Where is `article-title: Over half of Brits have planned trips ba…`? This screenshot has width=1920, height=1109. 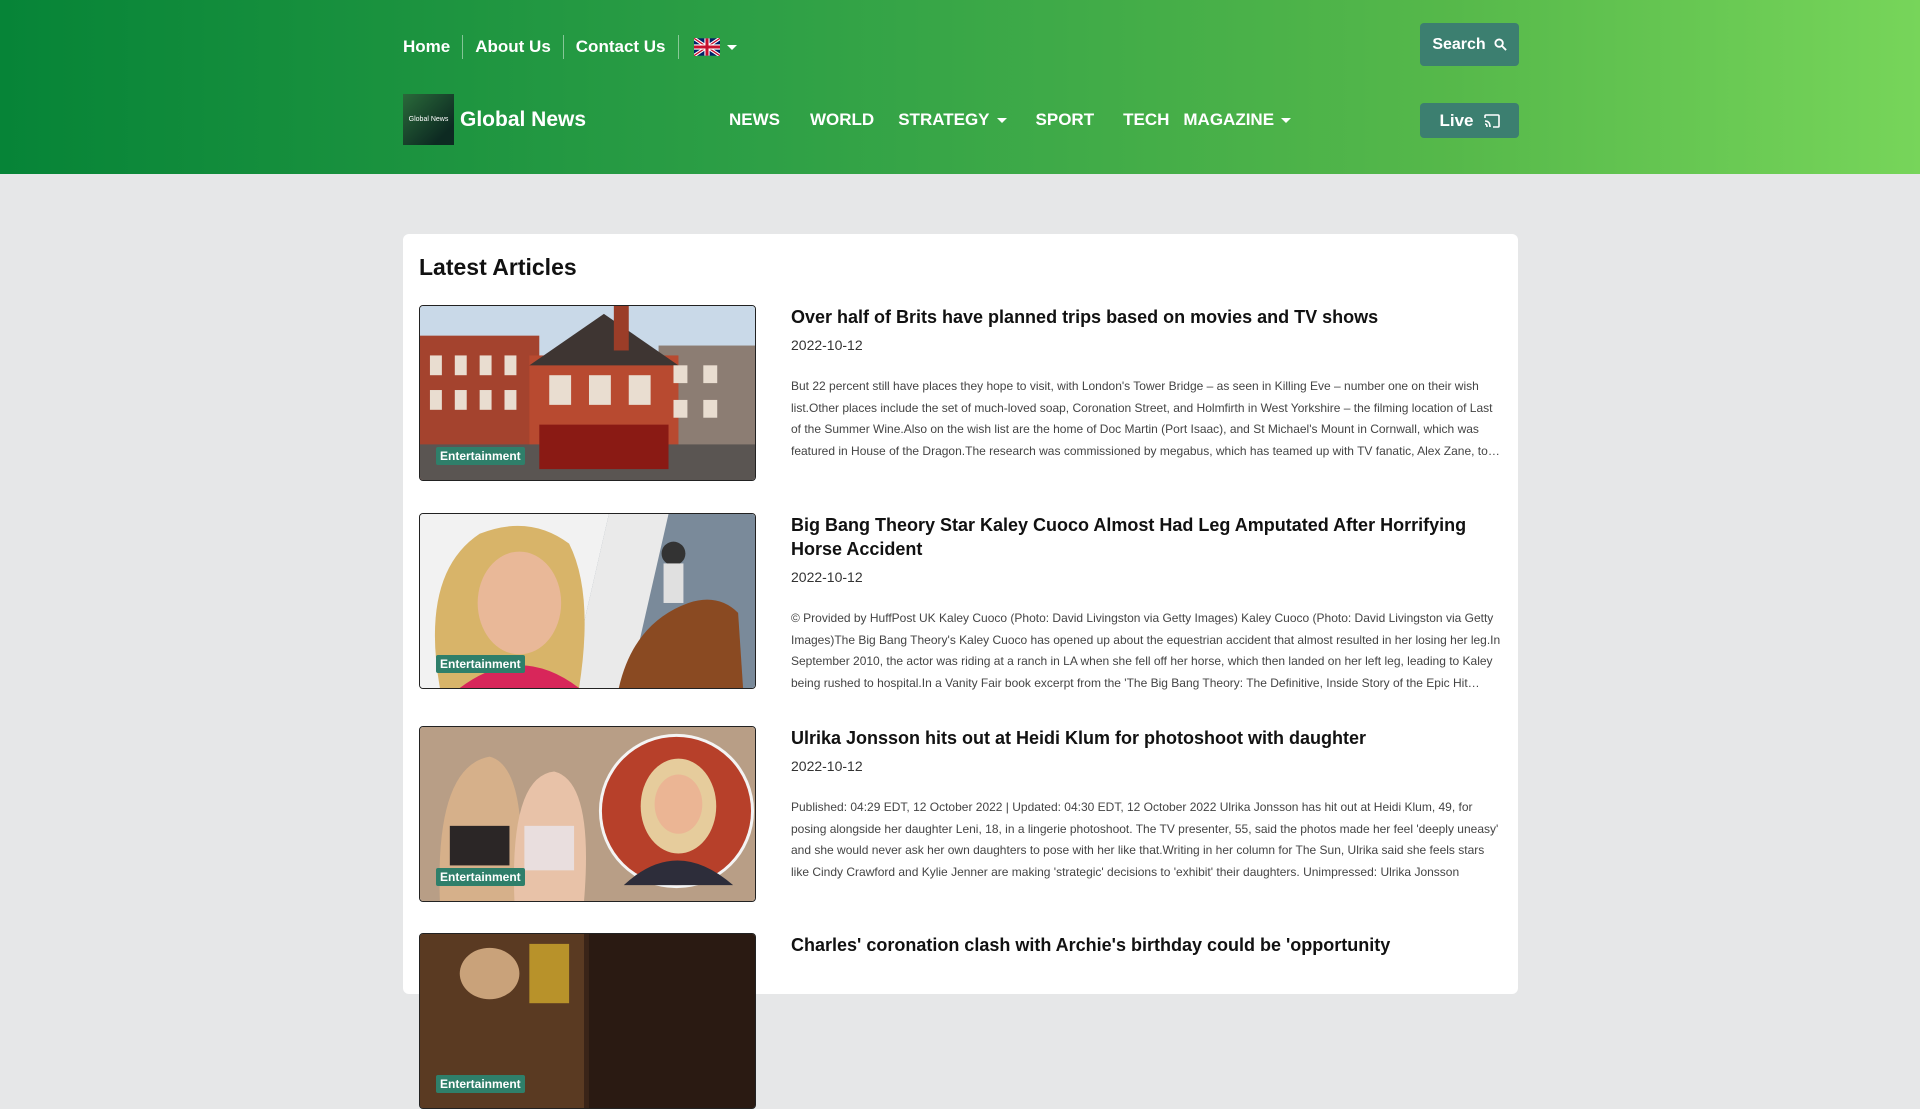 article-title: Over half of Brits have planned trips ba… is located at coordinates (1147, 317).